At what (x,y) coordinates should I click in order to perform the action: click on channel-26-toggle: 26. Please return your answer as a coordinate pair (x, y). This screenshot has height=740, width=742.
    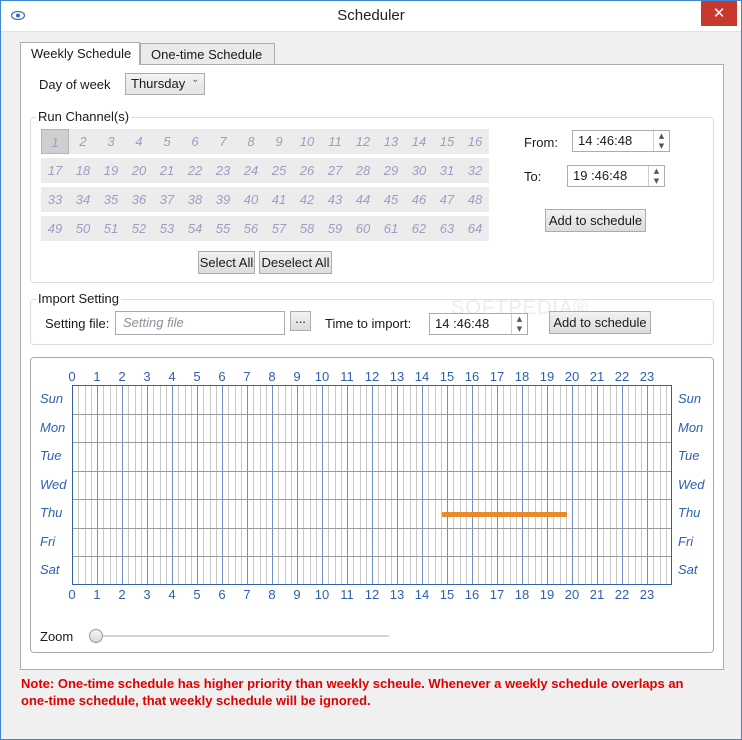
    Looking at the image, I should click on (307, 170).